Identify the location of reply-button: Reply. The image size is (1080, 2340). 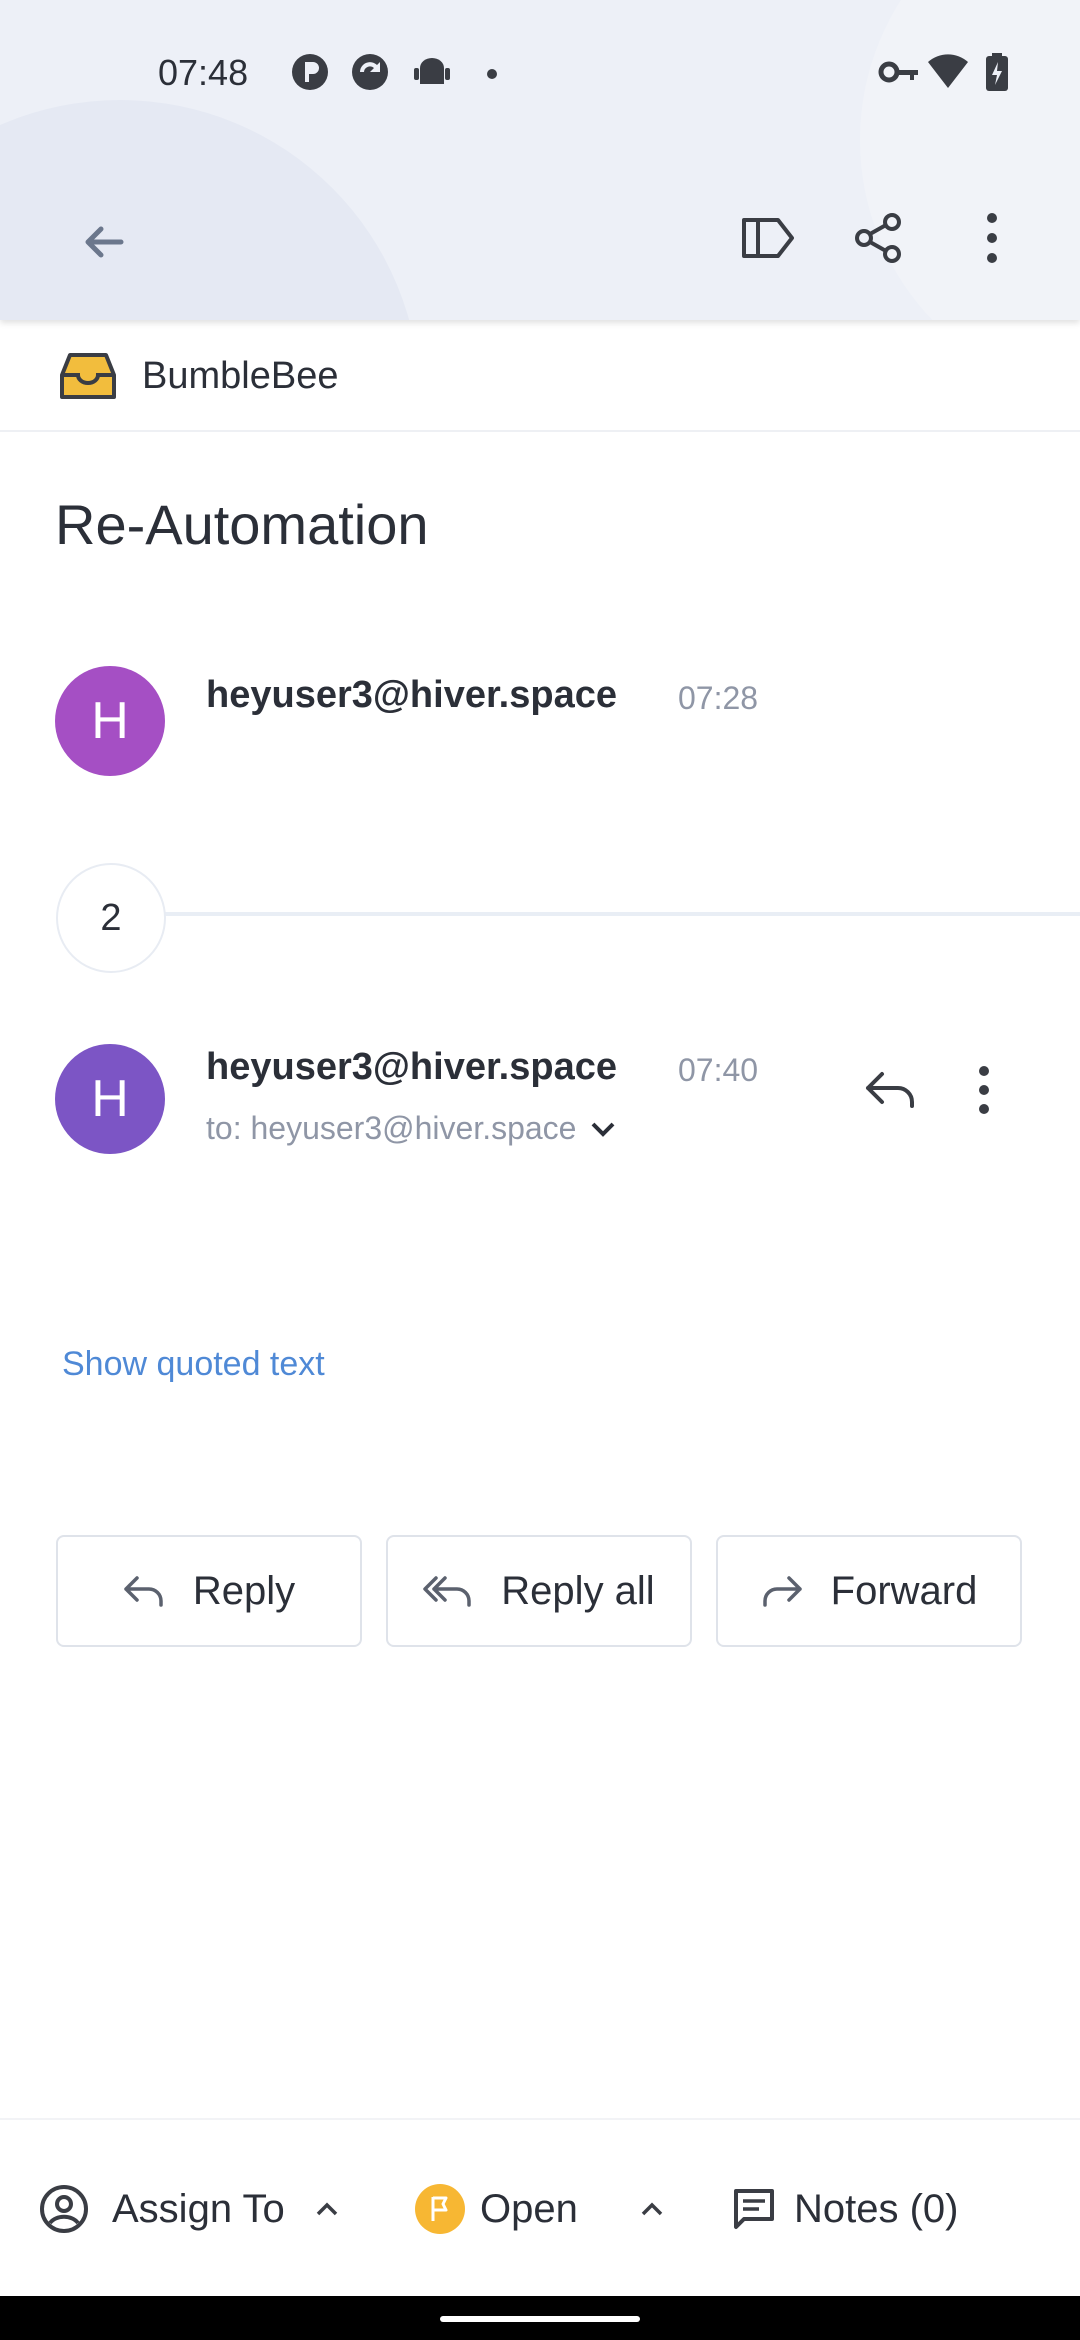
(209, 1591).